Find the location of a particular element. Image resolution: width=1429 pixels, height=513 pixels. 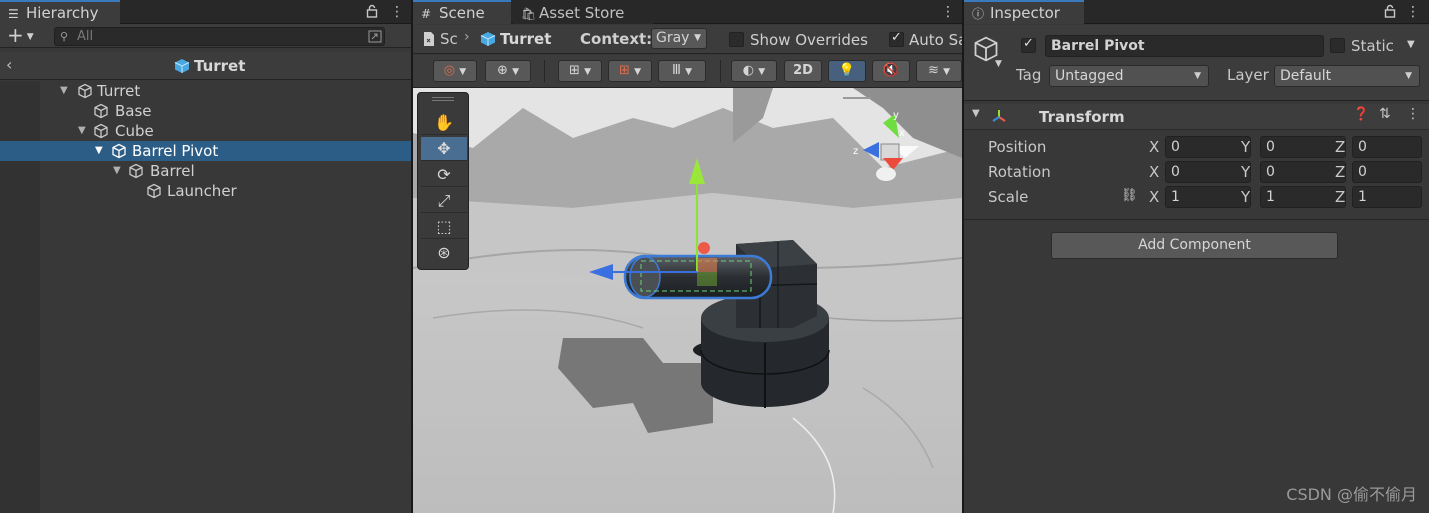

draw-mode-dropdown: ◎ ▼ is located at coordinates (455, 71).